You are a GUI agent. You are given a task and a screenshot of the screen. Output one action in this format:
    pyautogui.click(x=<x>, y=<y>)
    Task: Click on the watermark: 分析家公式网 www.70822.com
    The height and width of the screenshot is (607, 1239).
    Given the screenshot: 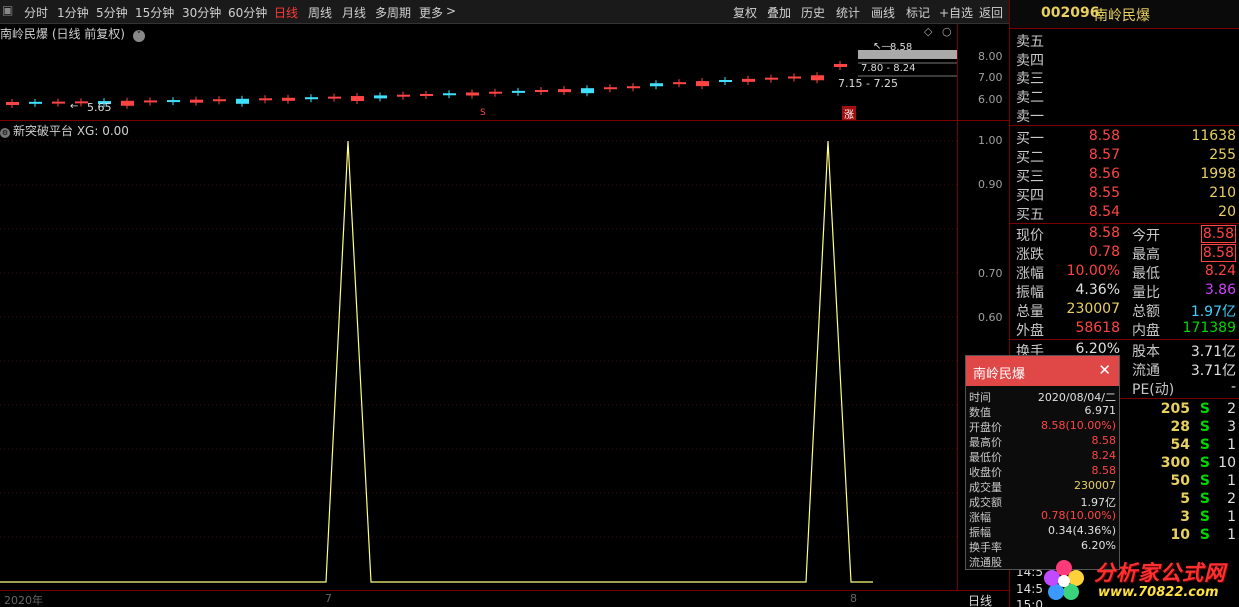 What is the action you would take?
    pyautogui.click(x=1139, y=580)
    